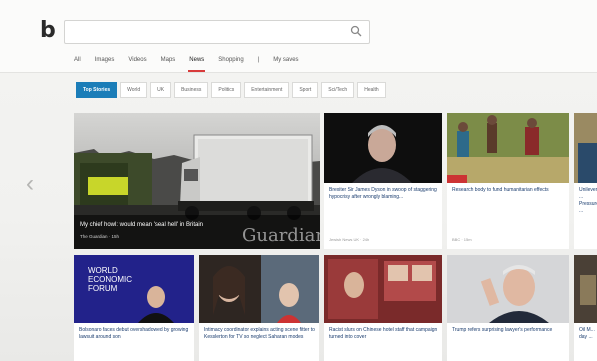 This screenshot has width=597, height=361. Describe the element at coordinates (383, 148) in the screenshot. I see `card-image-dyson` at that location.